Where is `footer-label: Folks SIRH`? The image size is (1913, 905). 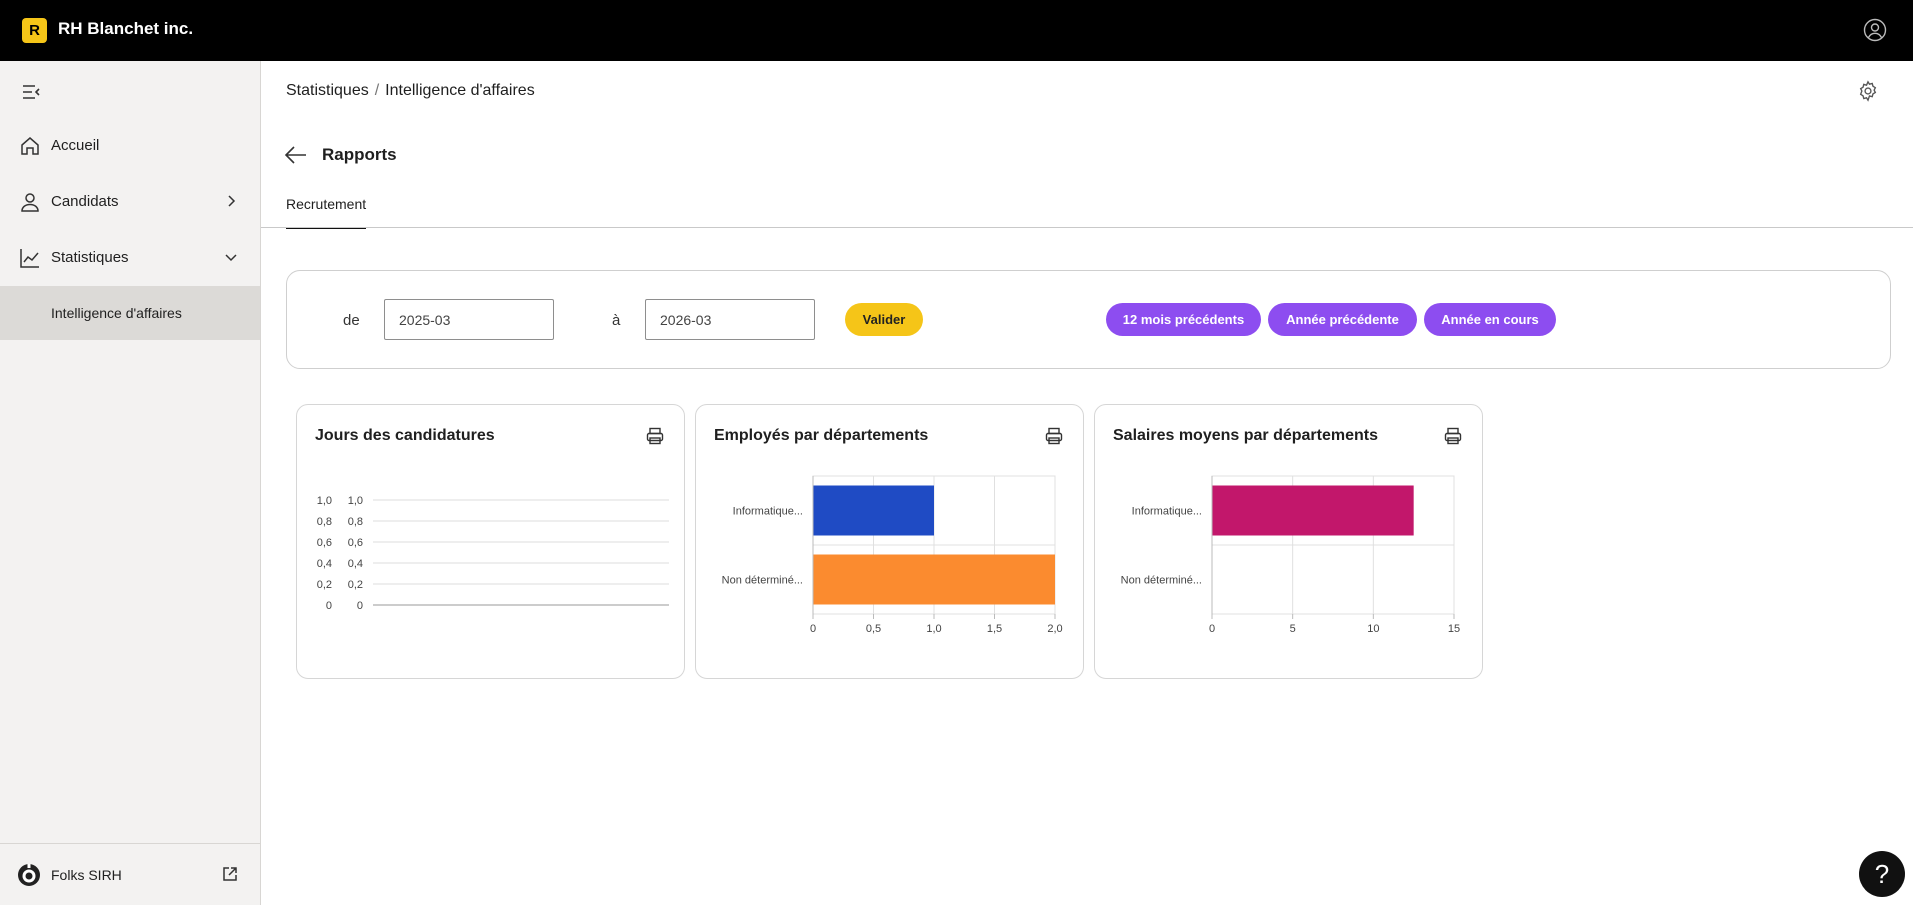
footer-label: Folks SIRH is located at coordinates (86, 875).